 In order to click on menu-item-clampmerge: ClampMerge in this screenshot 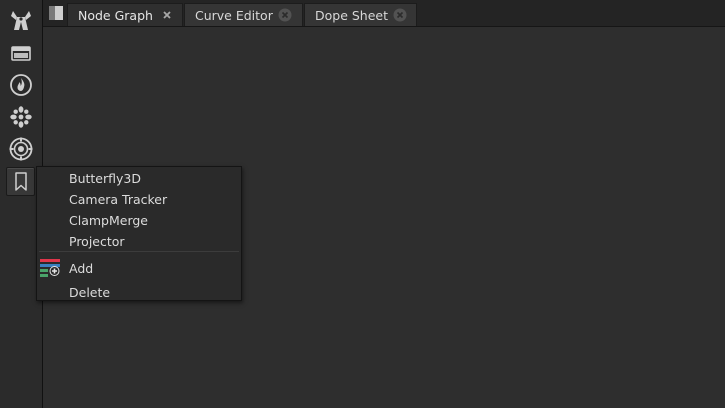, I will do `click(139, 220)`.